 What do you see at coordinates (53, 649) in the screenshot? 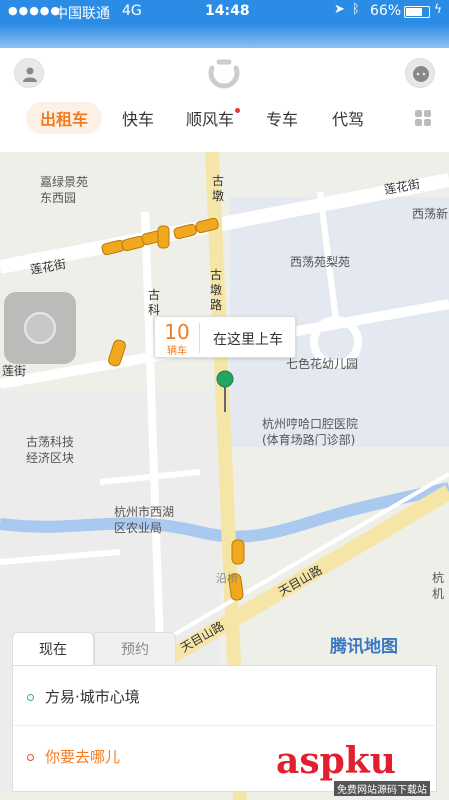
I see `tab-now: 现在` at bounding box center [53, 649].